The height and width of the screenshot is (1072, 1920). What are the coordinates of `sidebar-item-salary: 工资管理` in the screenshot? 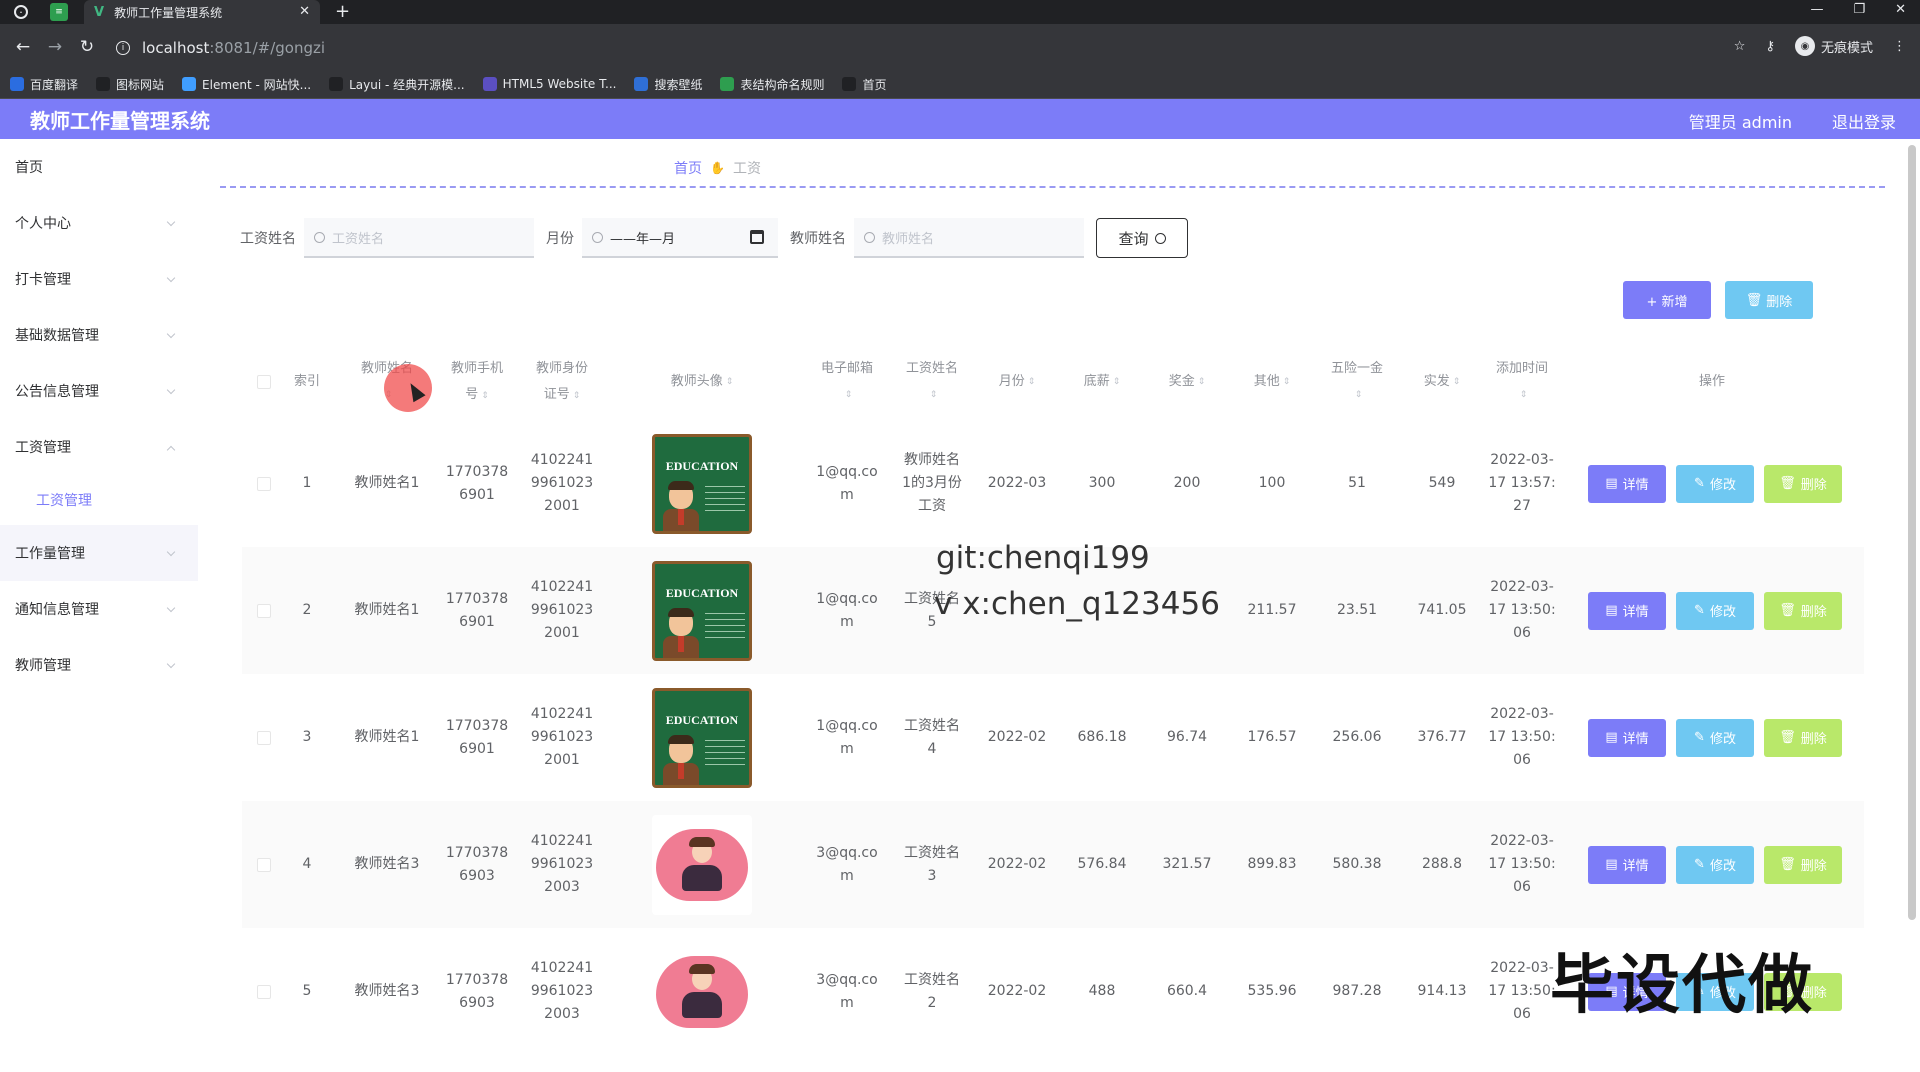 It's located at (99, 447).